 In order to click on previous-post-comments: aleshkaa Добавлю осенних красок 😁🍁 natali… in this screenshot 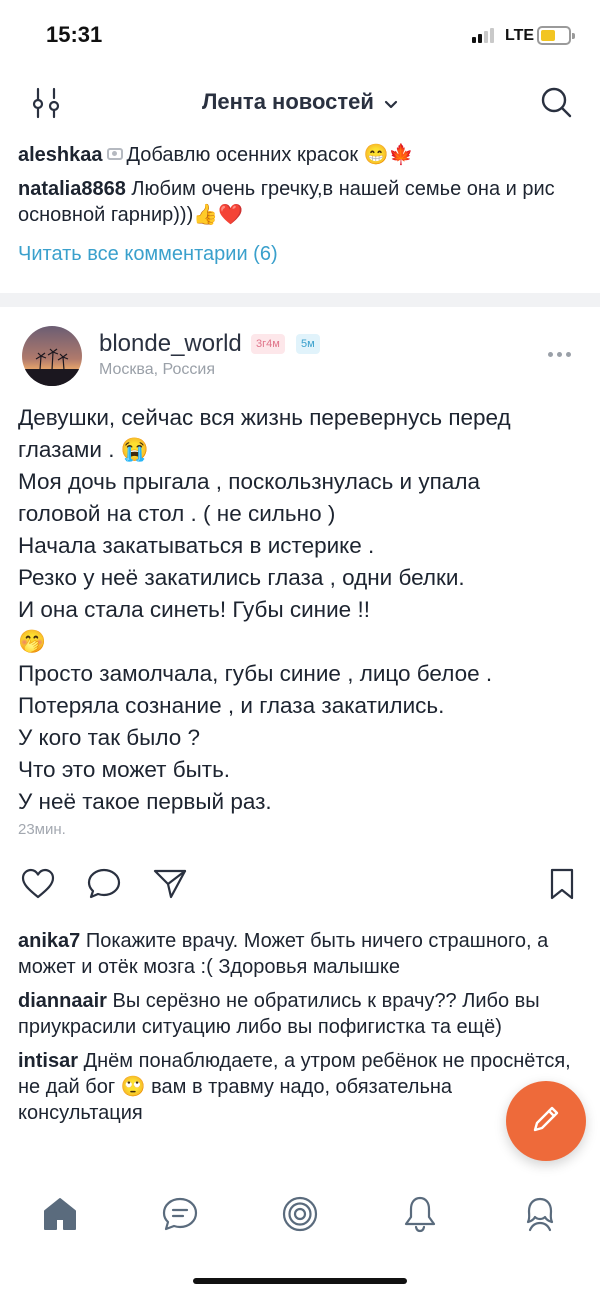, I will do `click(298, 189)`.